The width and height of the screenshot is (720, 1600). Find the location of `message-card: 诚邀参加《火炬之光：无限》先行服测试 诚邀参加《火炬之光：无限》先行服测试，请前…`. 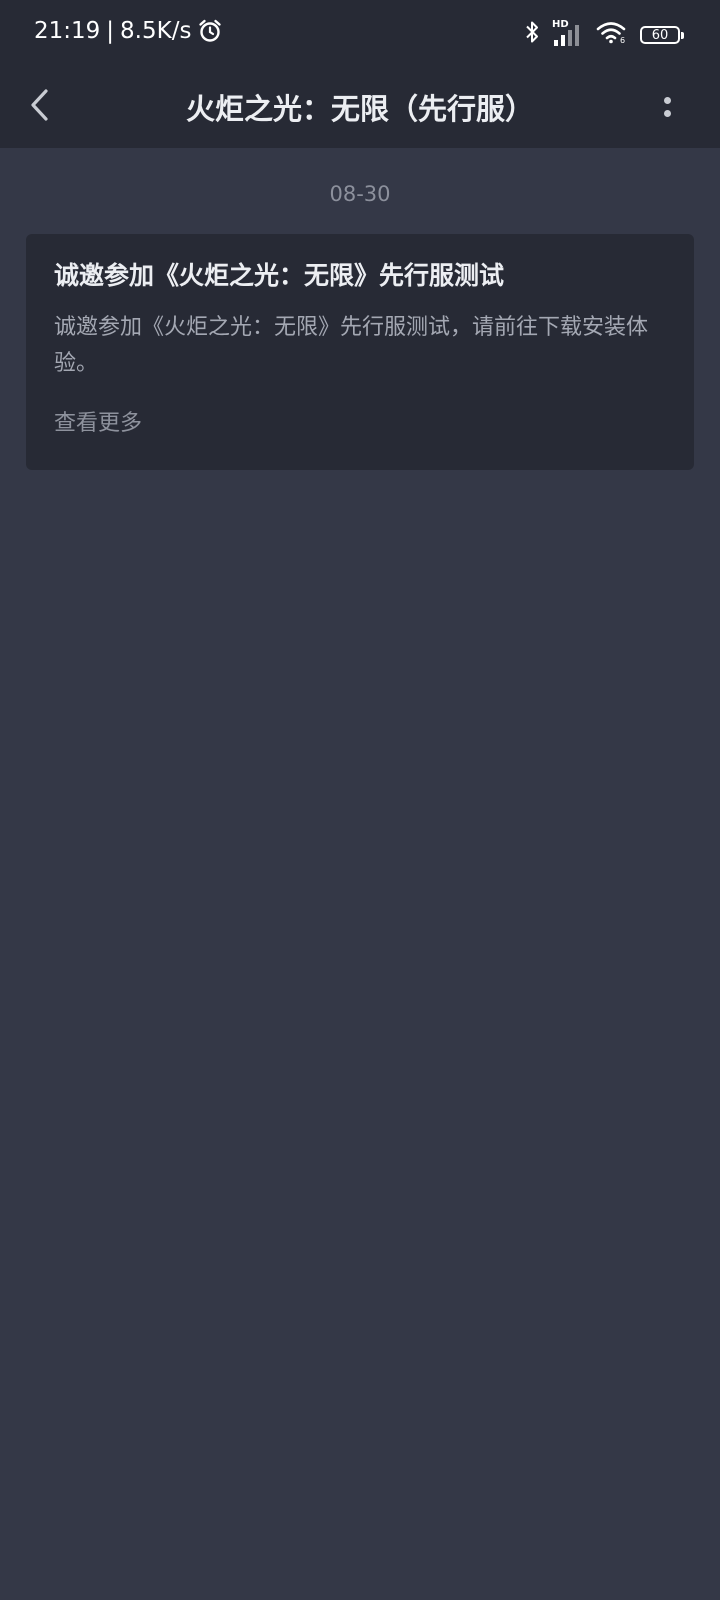

message-card: 诚邀参加《火炬之光：无限》先行服测试 诚邀参加《火炬之光：无限》先行服测试，请前… is located at coordinates (360, 352).